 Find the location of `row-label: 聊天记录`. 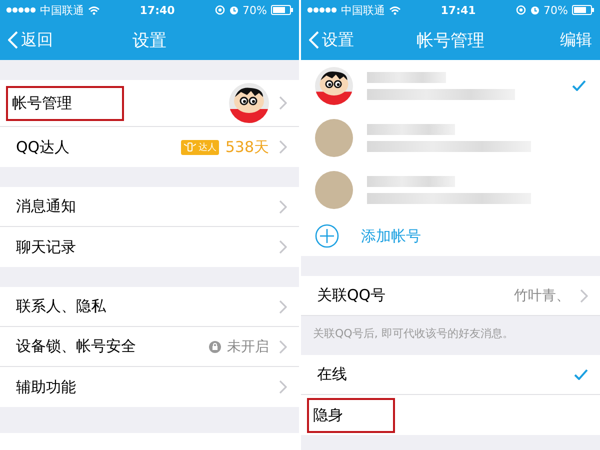

row-label: 聊天记录 is located at coordinates (46, 247).